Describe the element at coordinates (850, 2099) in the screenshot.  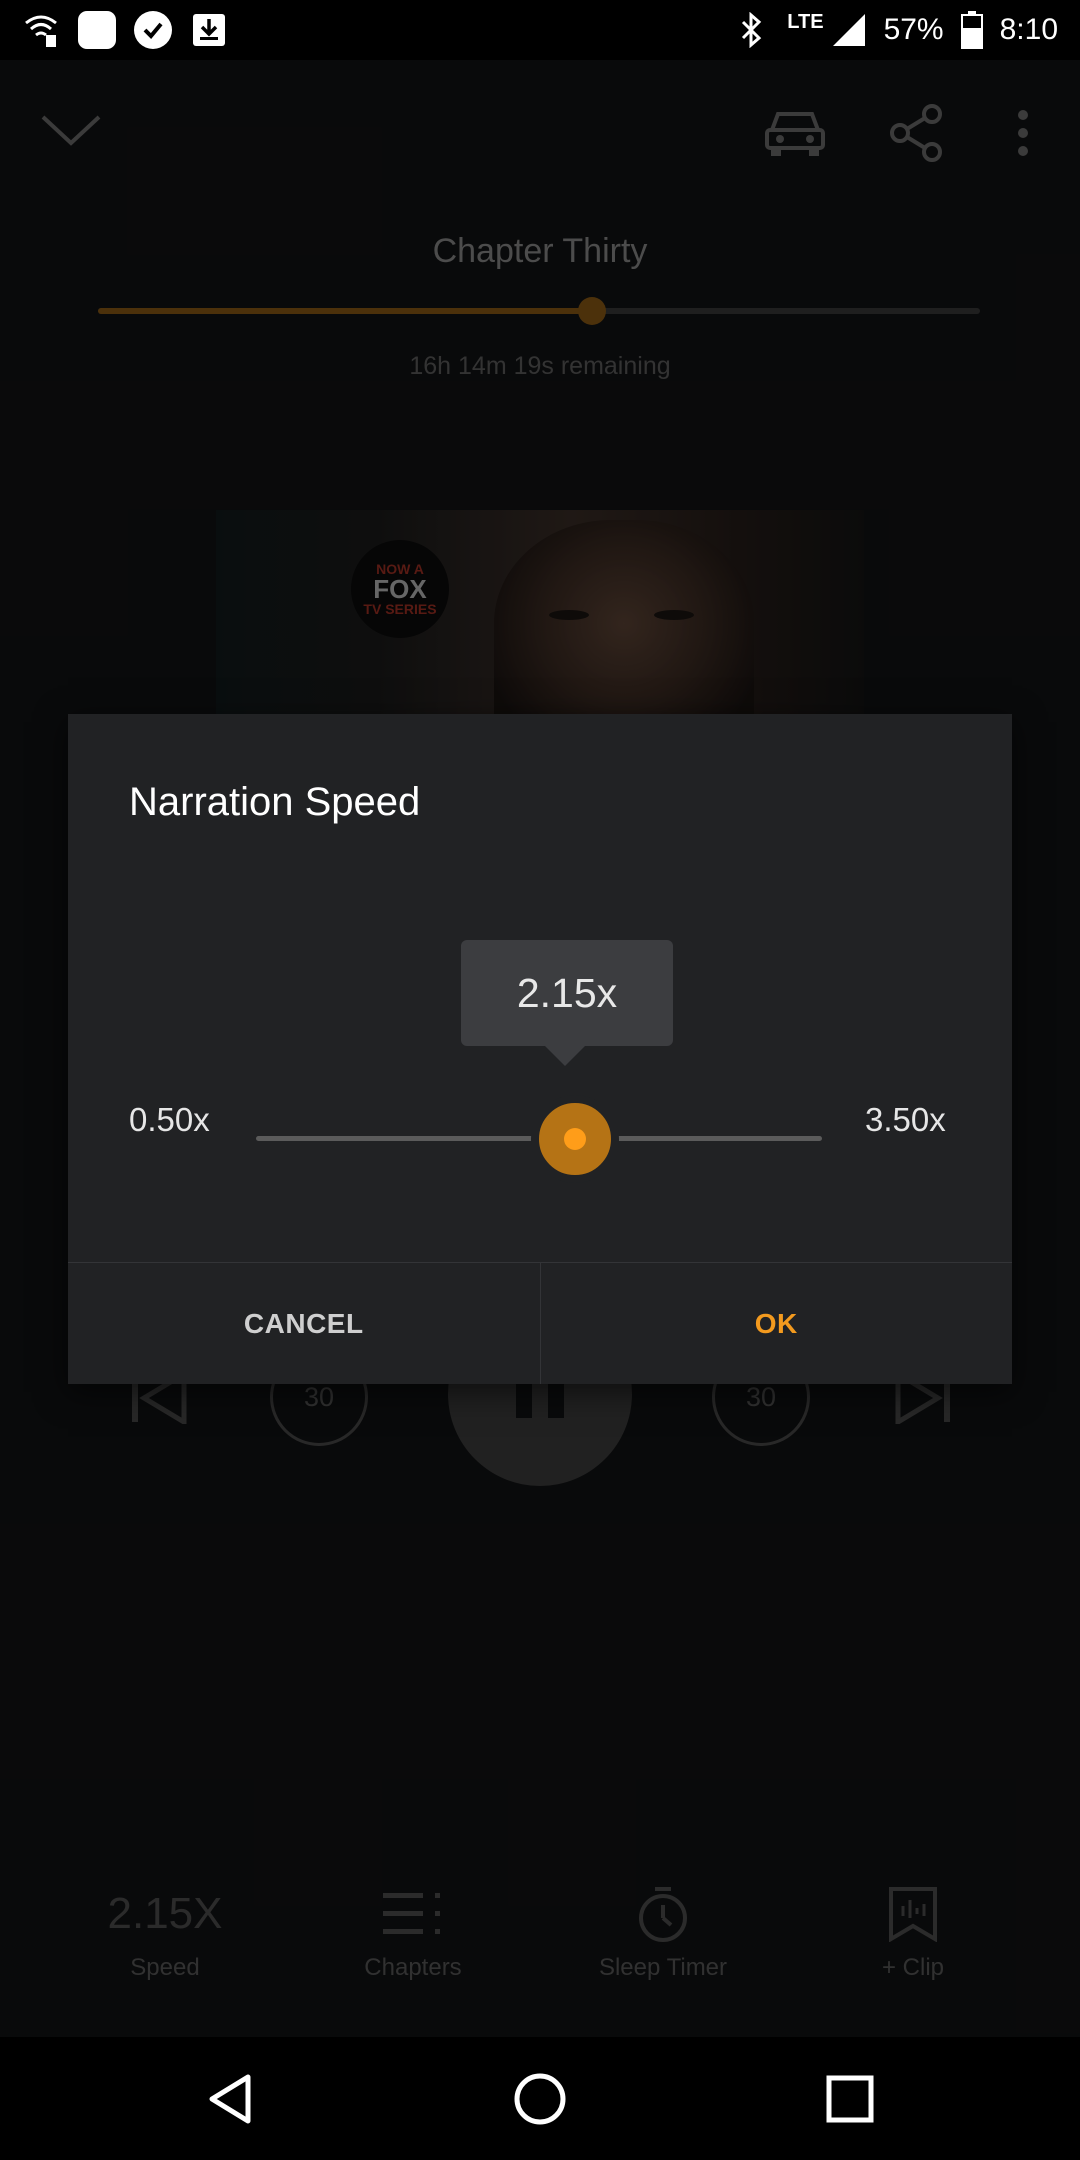
I see `recents-nav-icon` at that location.